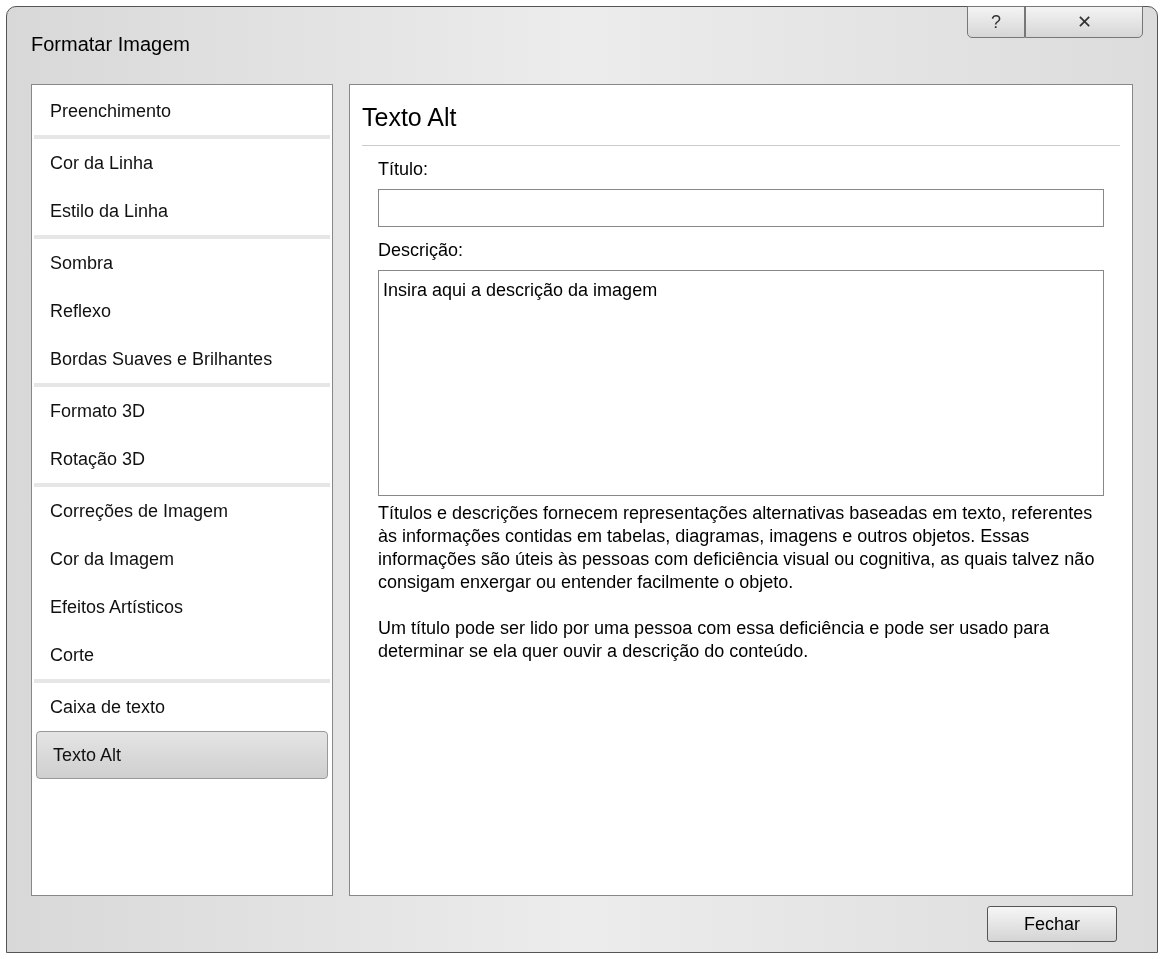  What do you see at coordinates (421, 250) in the screenshot?
I see `field-label: Descrição:` at bounding box center [421, 250].